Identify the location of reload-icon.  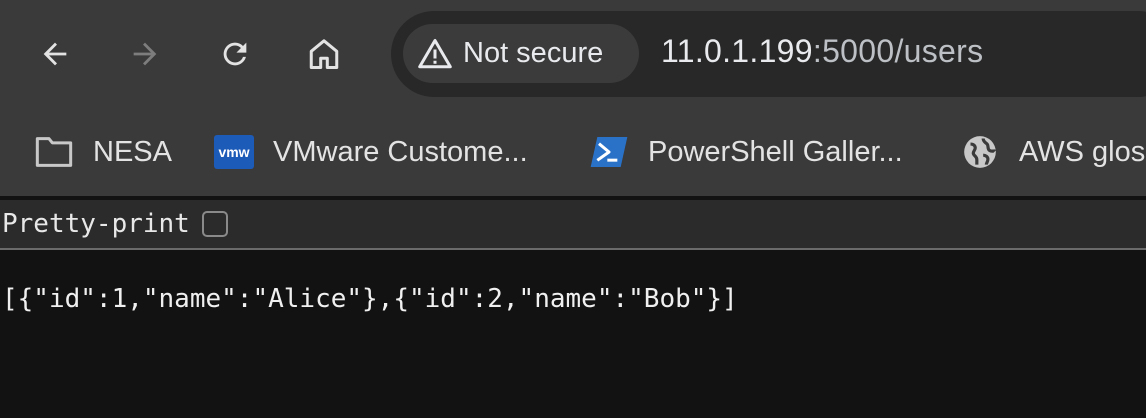
(235, 54).